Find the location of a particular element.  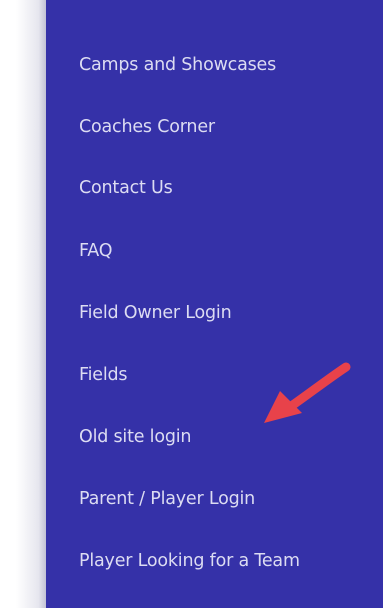

nav-item-parent-player-login: Parent / Player Login is located at coordinates (167, 499).